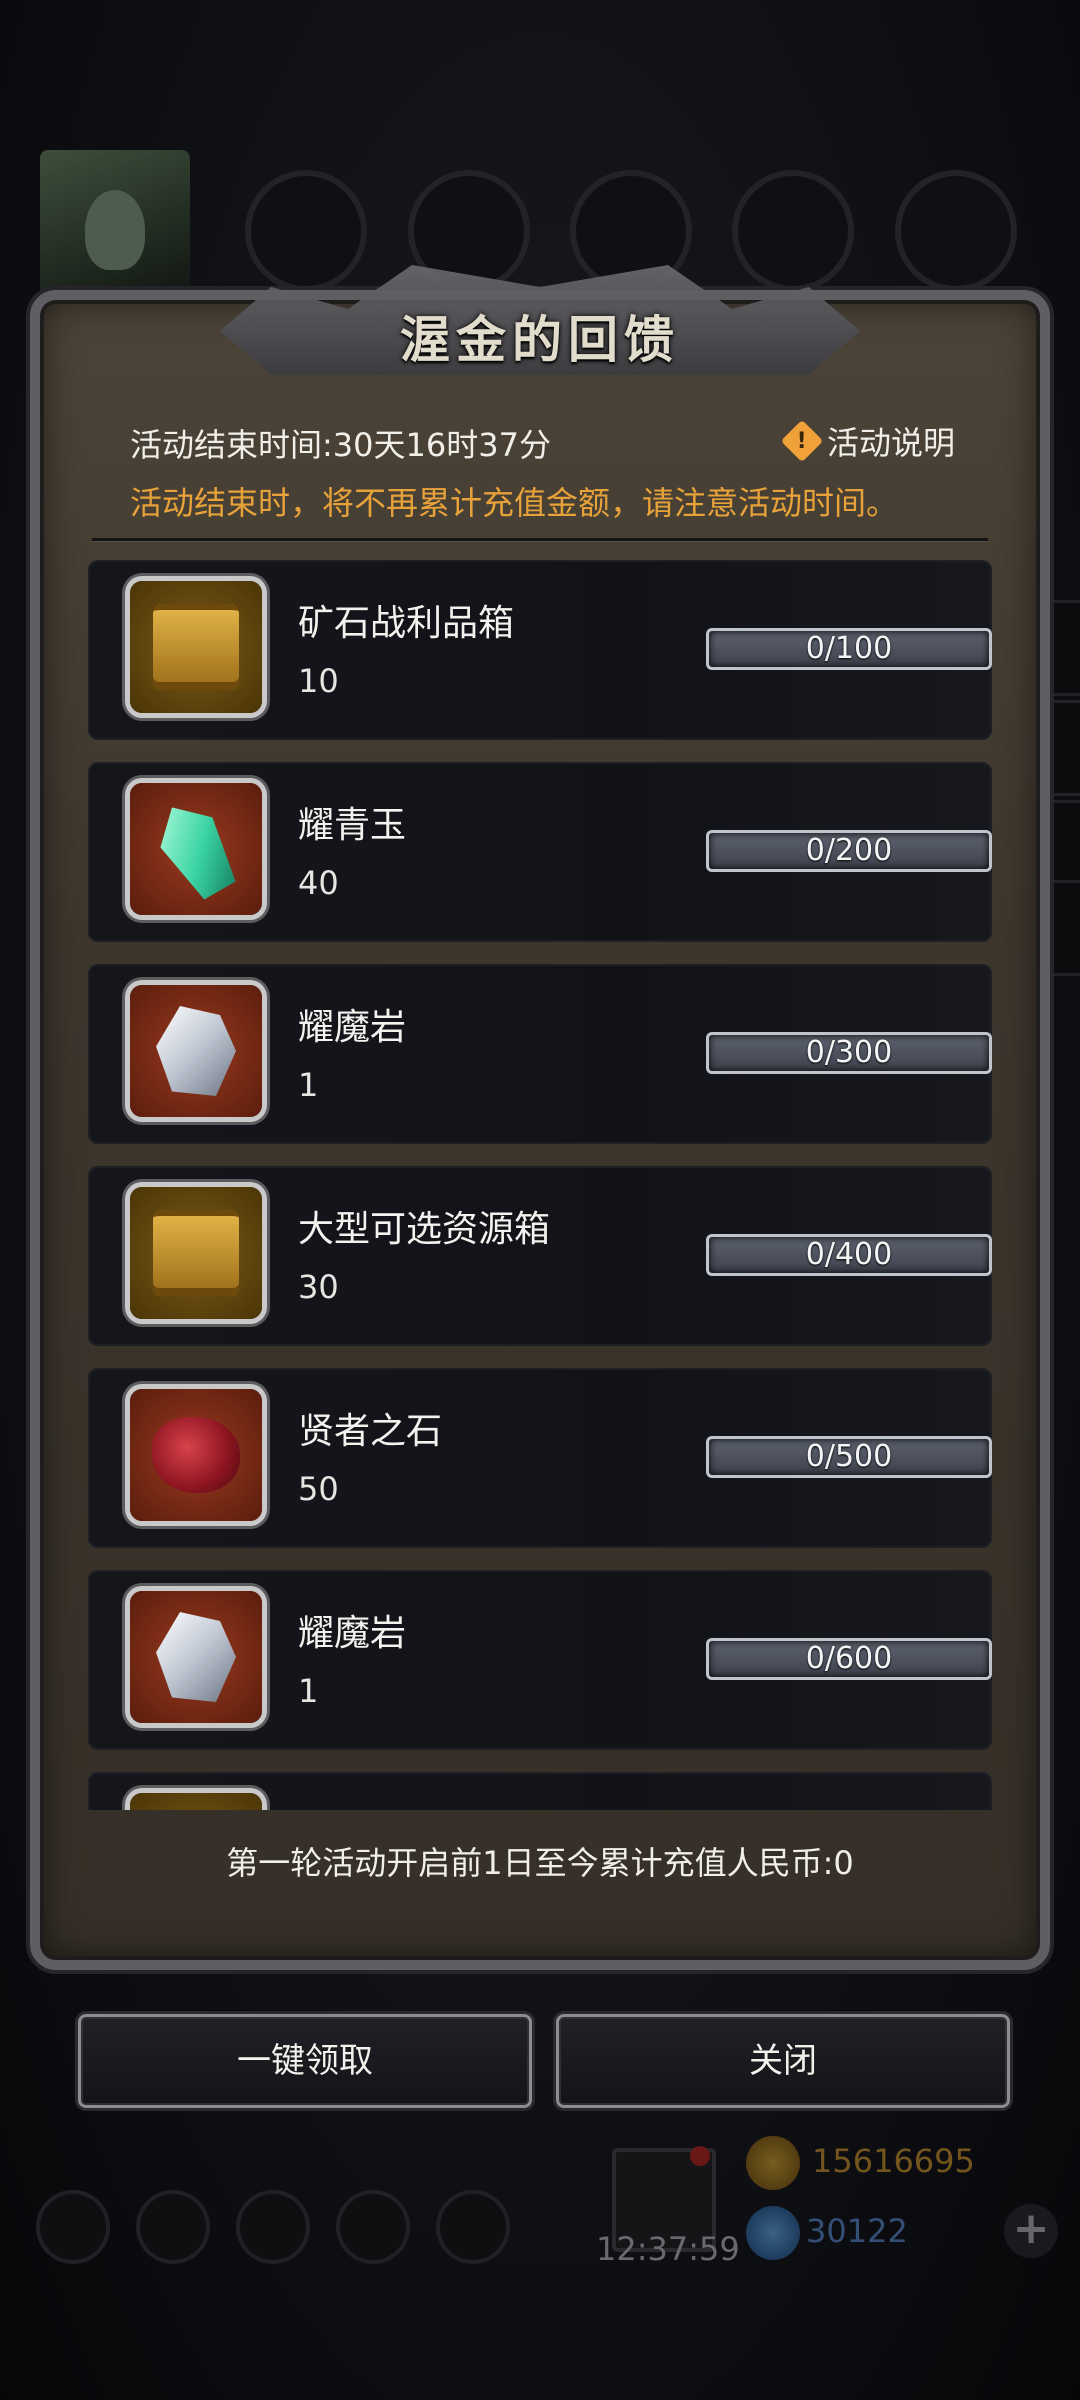 The width and height of the screenshot is (1080, 2400). What do you see at coordinates (783, 2061) in the screenshot?
I see `close-button: 关闭` at bounding box center [783, 2061].